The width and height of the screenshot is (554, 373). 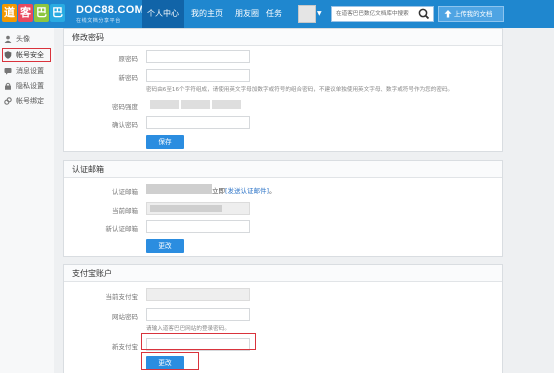 I want to click on brand-slogan: 在线文档分享平台, so click(x=98, y=21).